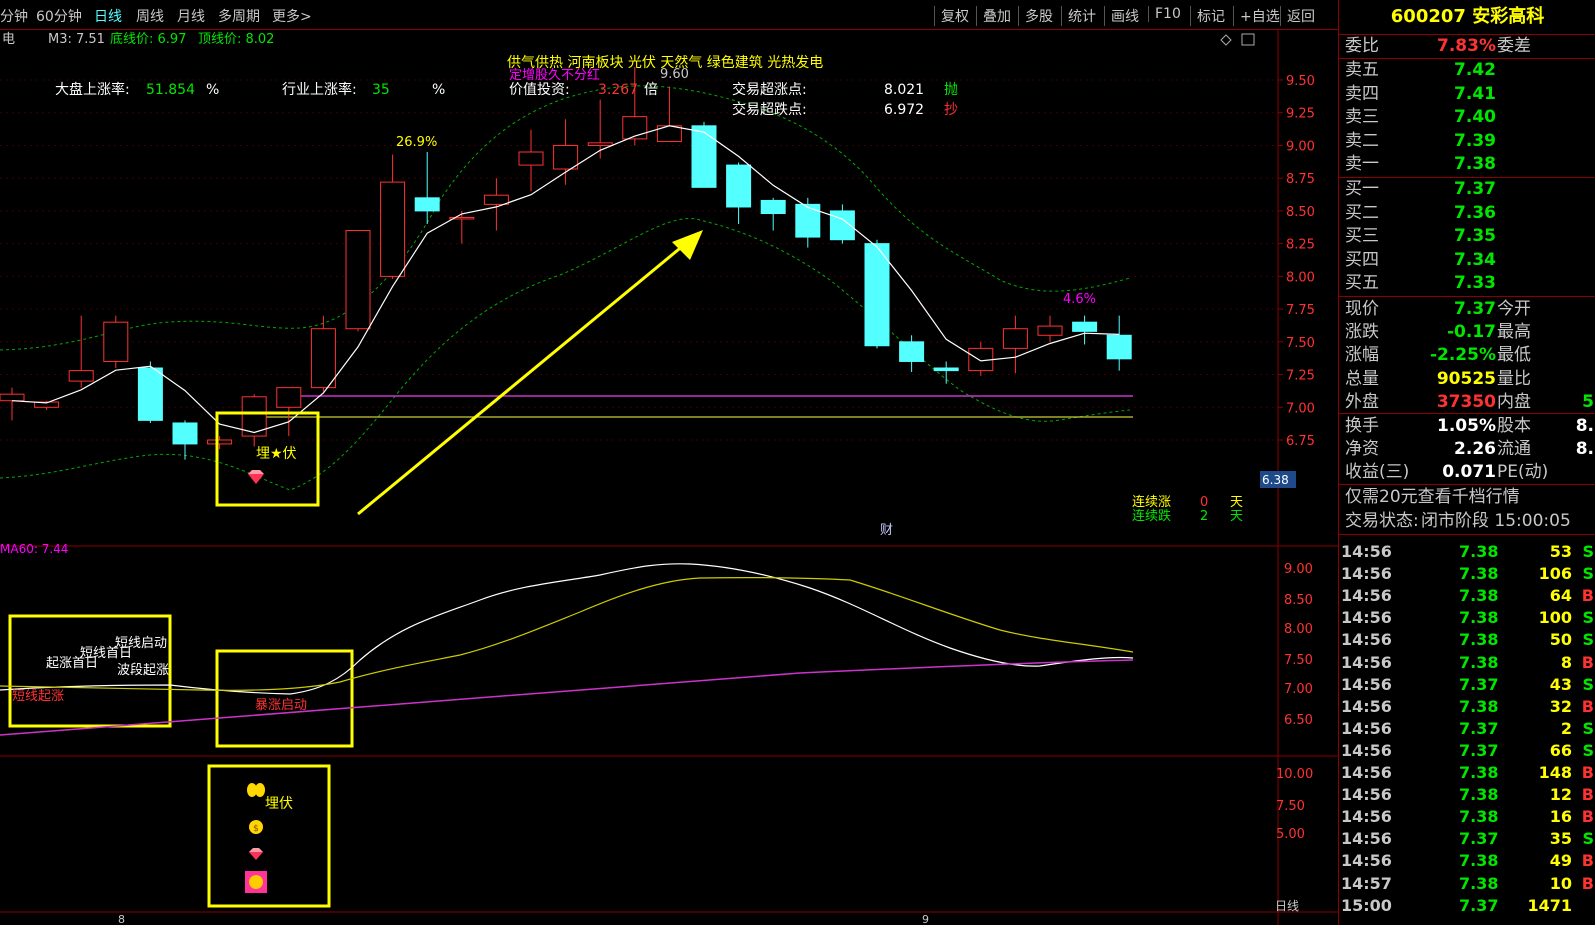  What do you see at coordinates (59, 16) in the screenshot?
I see `period-60min: 60分钟` at bounding box center [59, 16].